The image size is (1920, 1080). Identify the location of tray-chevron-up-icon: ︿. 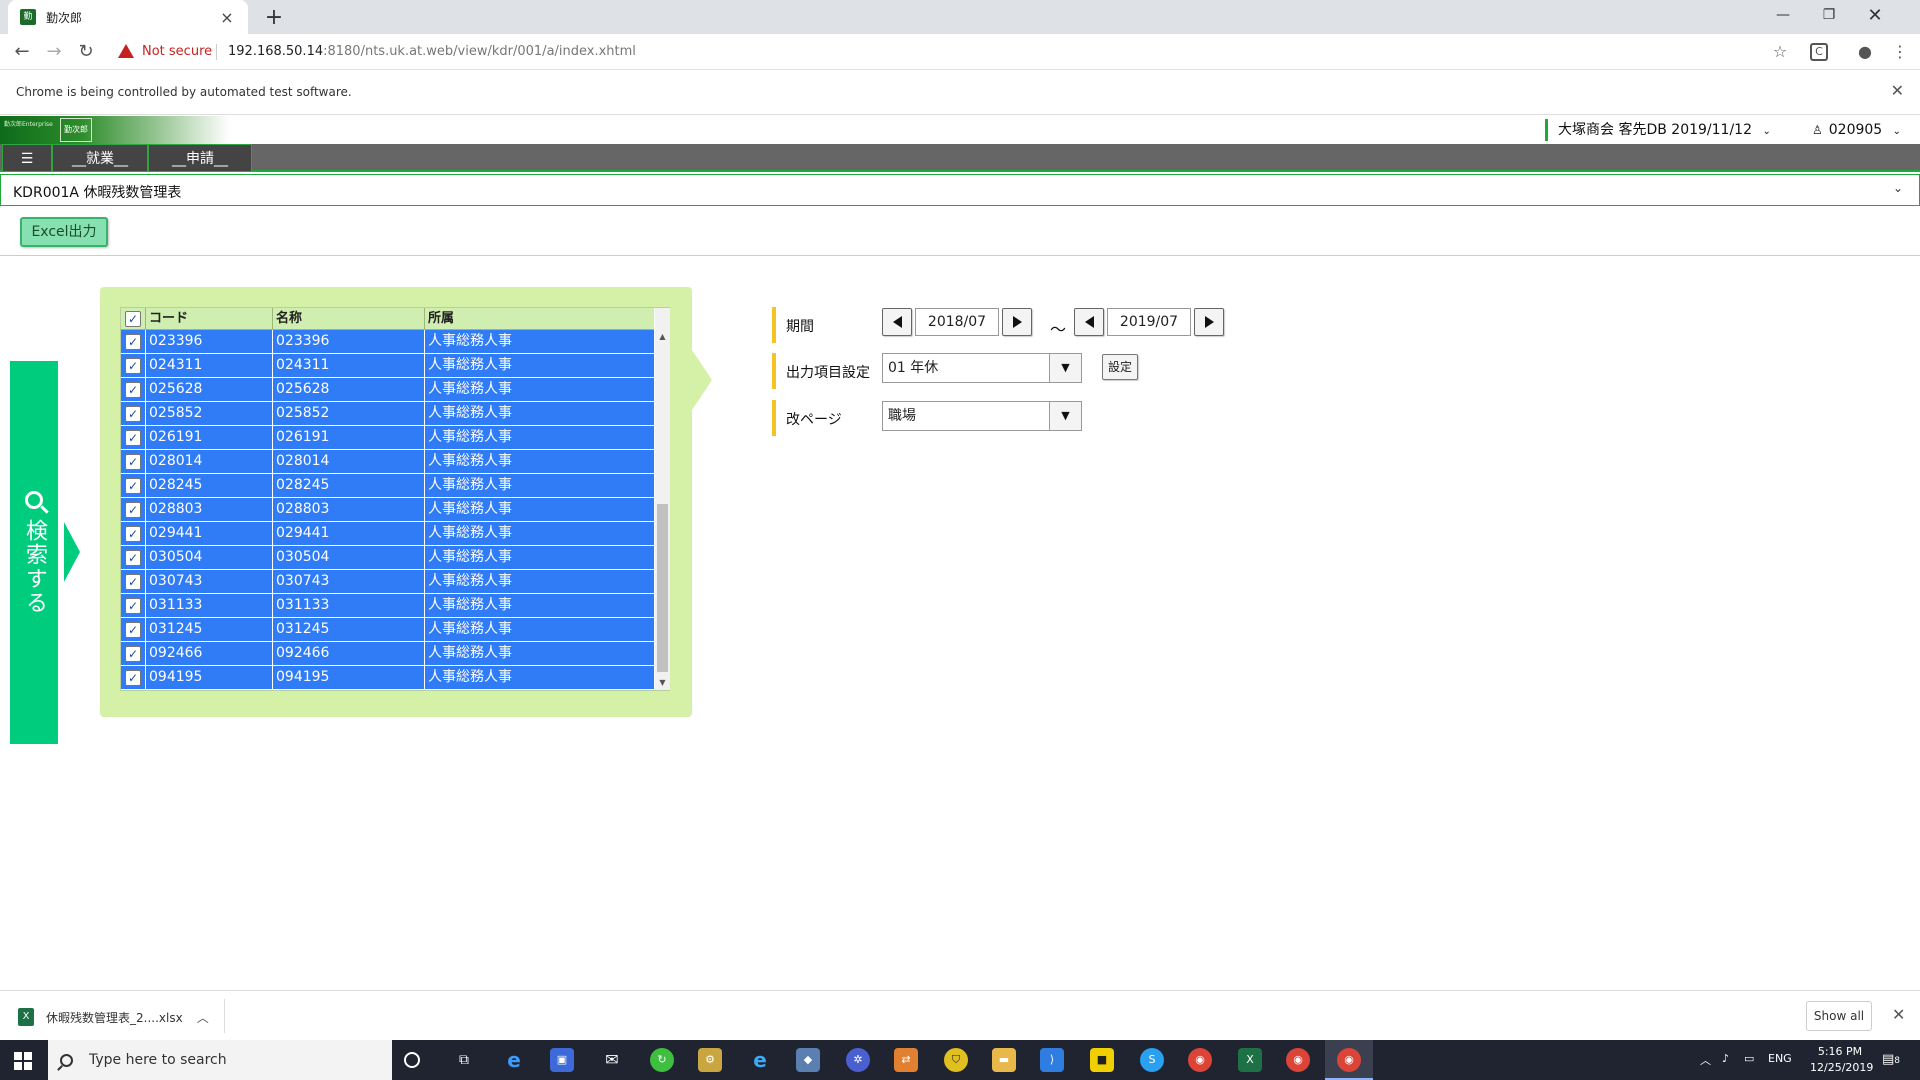
(1705, 1060).